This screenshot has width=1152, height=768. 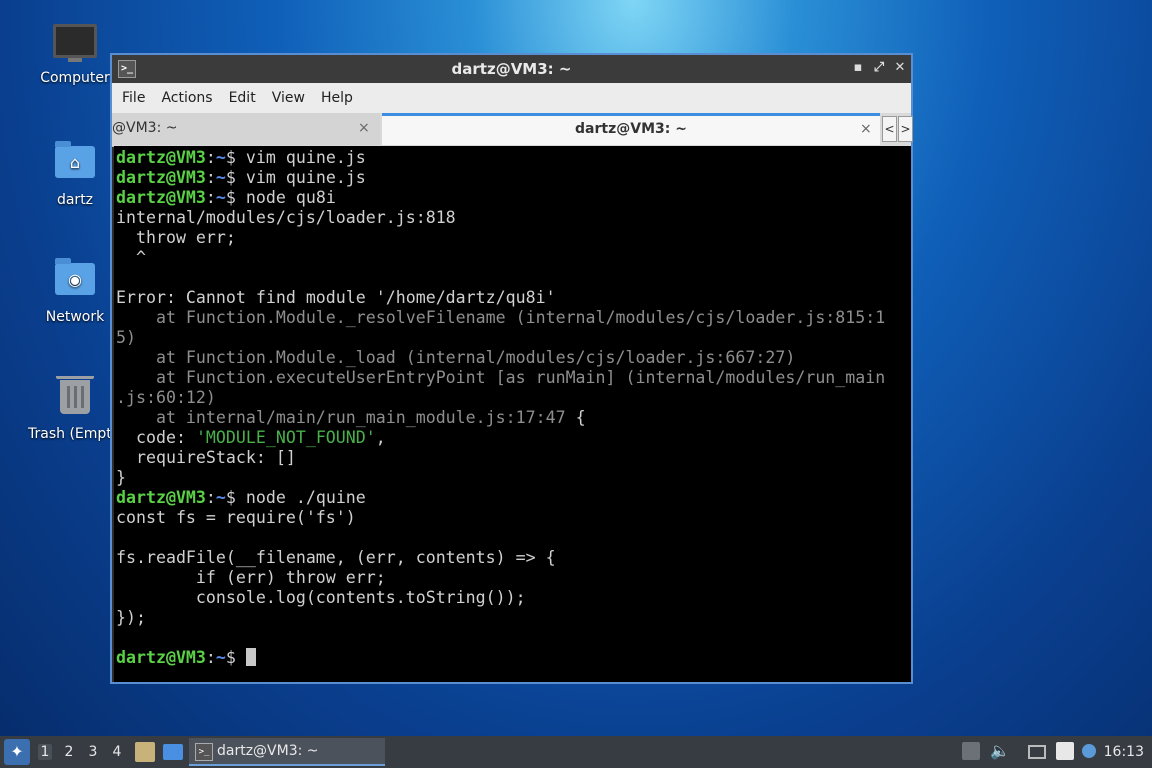 I want to click on text-cursor, so click(x=250, y=657).